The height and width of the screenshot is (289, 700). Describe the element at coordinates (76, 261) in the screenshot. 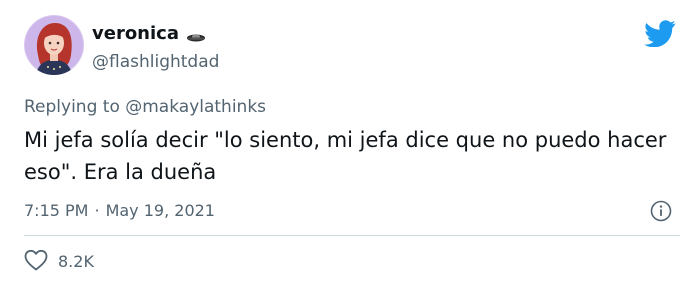

I see `like-count: 8.2K` at that location.